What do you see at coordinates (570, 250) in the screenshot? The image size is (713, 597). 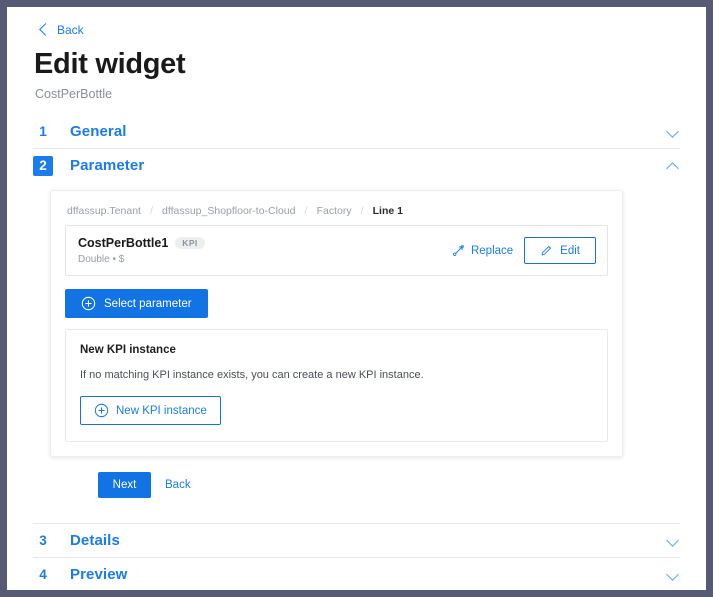 I see `edit-button-label: Edit` at bounding box center [570, 250].